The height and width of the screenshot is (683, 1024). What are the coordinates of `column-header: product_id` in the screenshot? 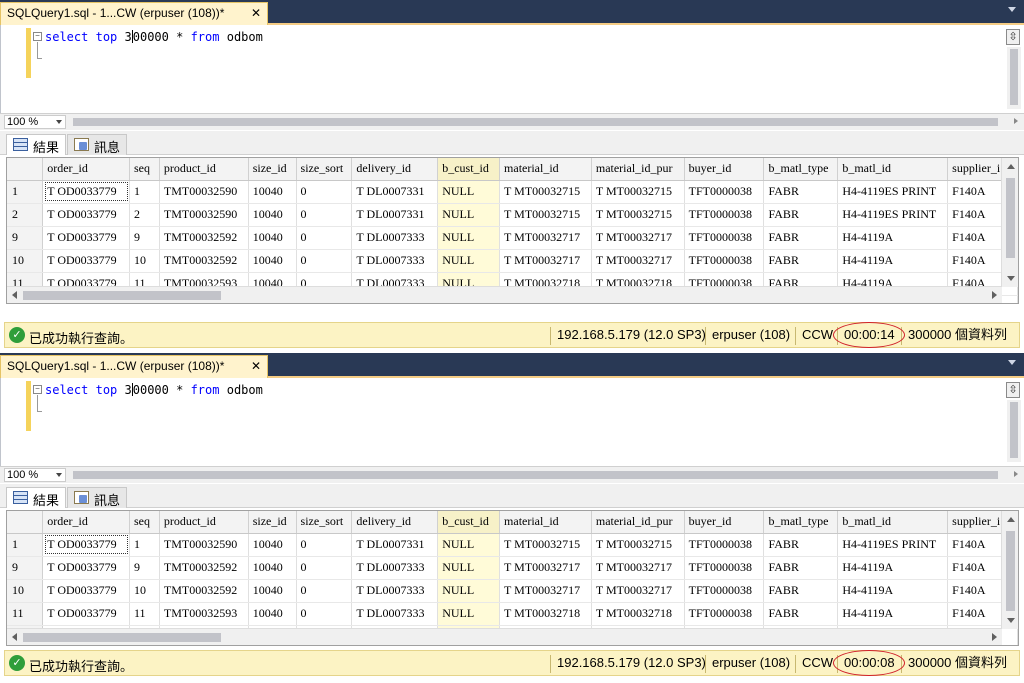 It's located at (204, 169).